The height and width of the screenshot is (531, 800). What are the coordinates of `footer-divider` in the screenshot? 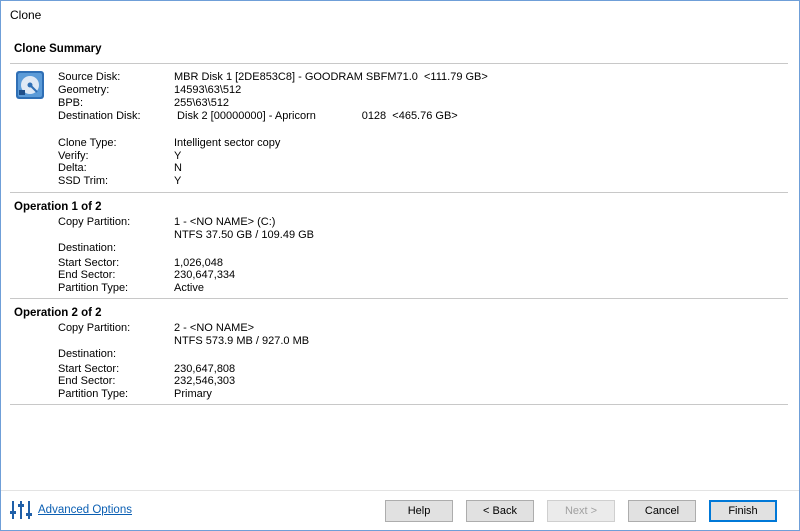 It's located at (400, 490).